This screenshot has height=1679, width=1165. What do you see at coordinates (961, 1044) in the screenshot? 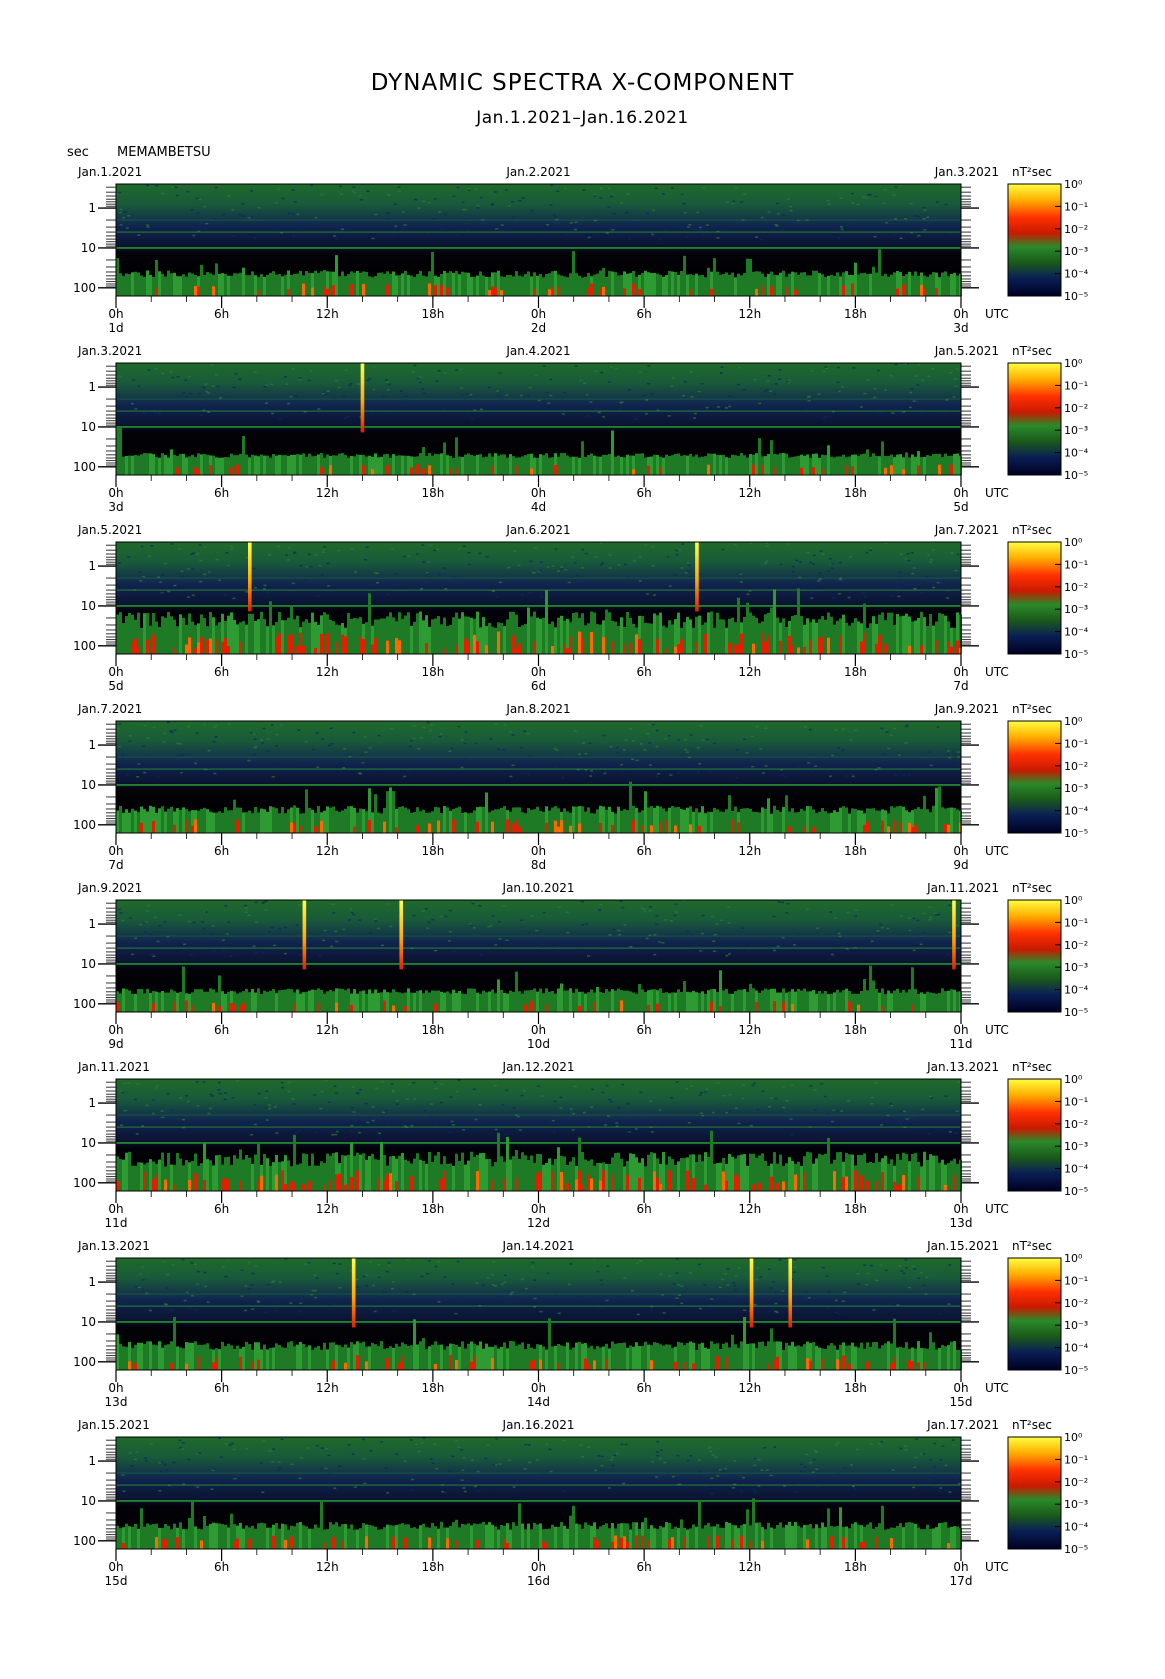
I see `day-label-right: 11d` at bounding box center [961, 1044].